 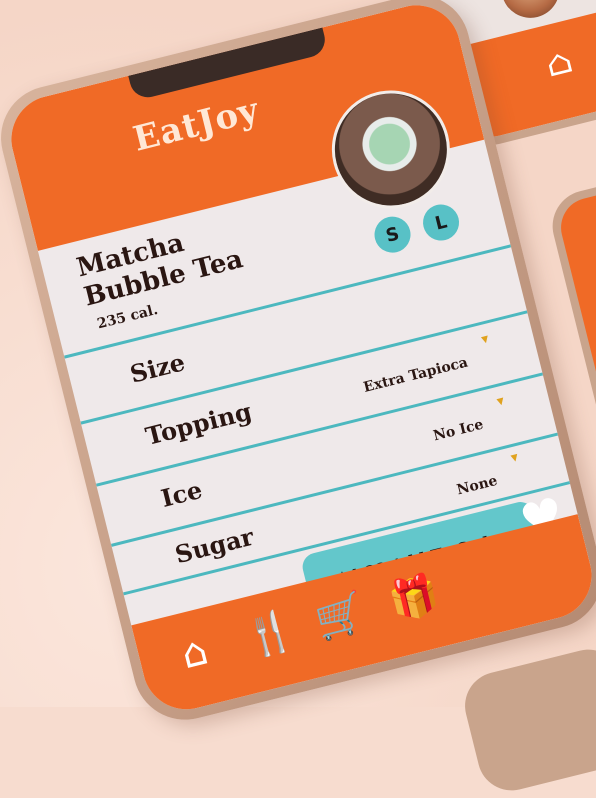 I want to click on option-label-ice: Ice, so click(x=181, y=494).